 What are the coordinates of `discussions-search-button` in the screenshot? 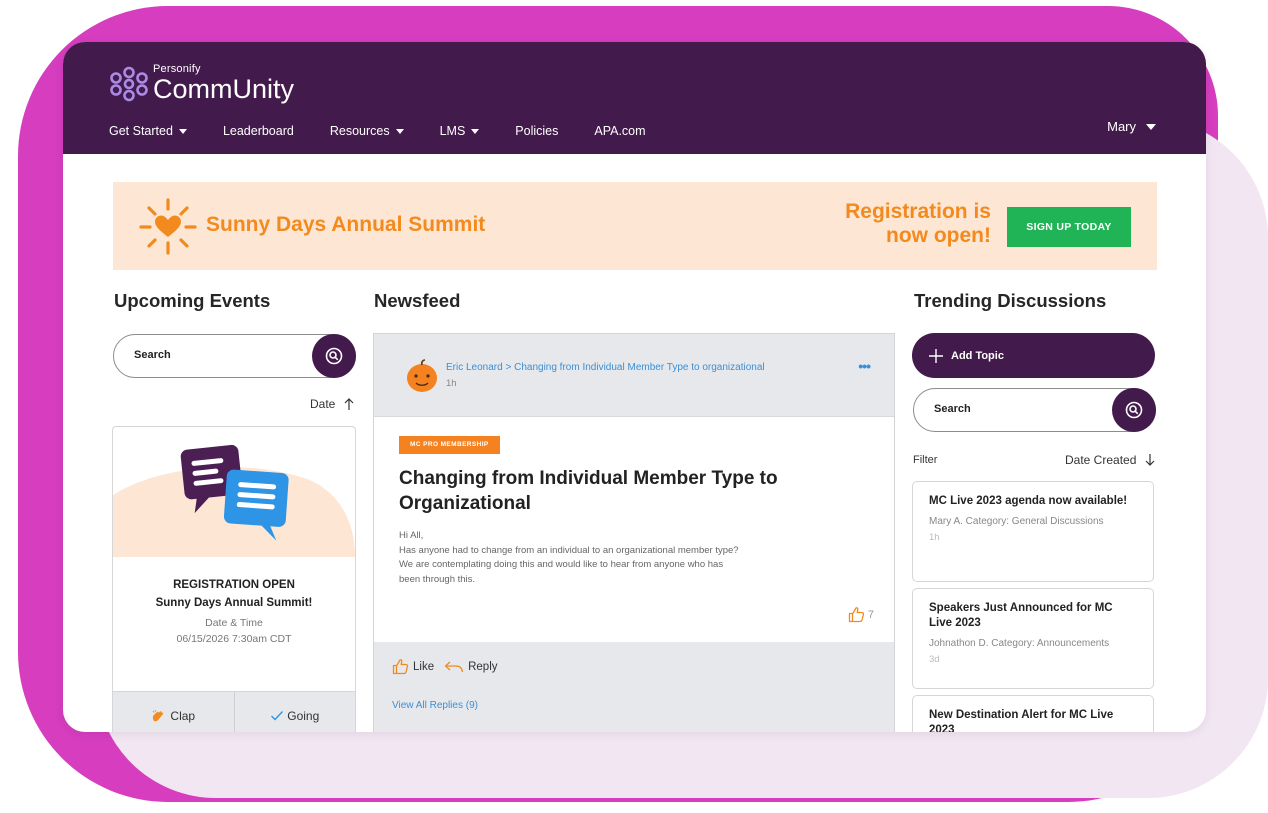 It's located at (1134, 410).